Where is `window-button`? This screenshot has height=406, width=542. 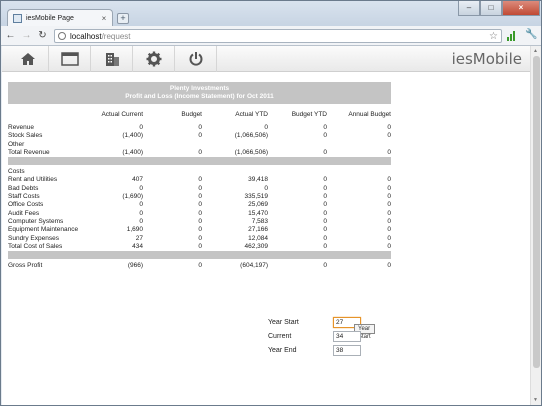 window-button is located at coordinates (70, 59).